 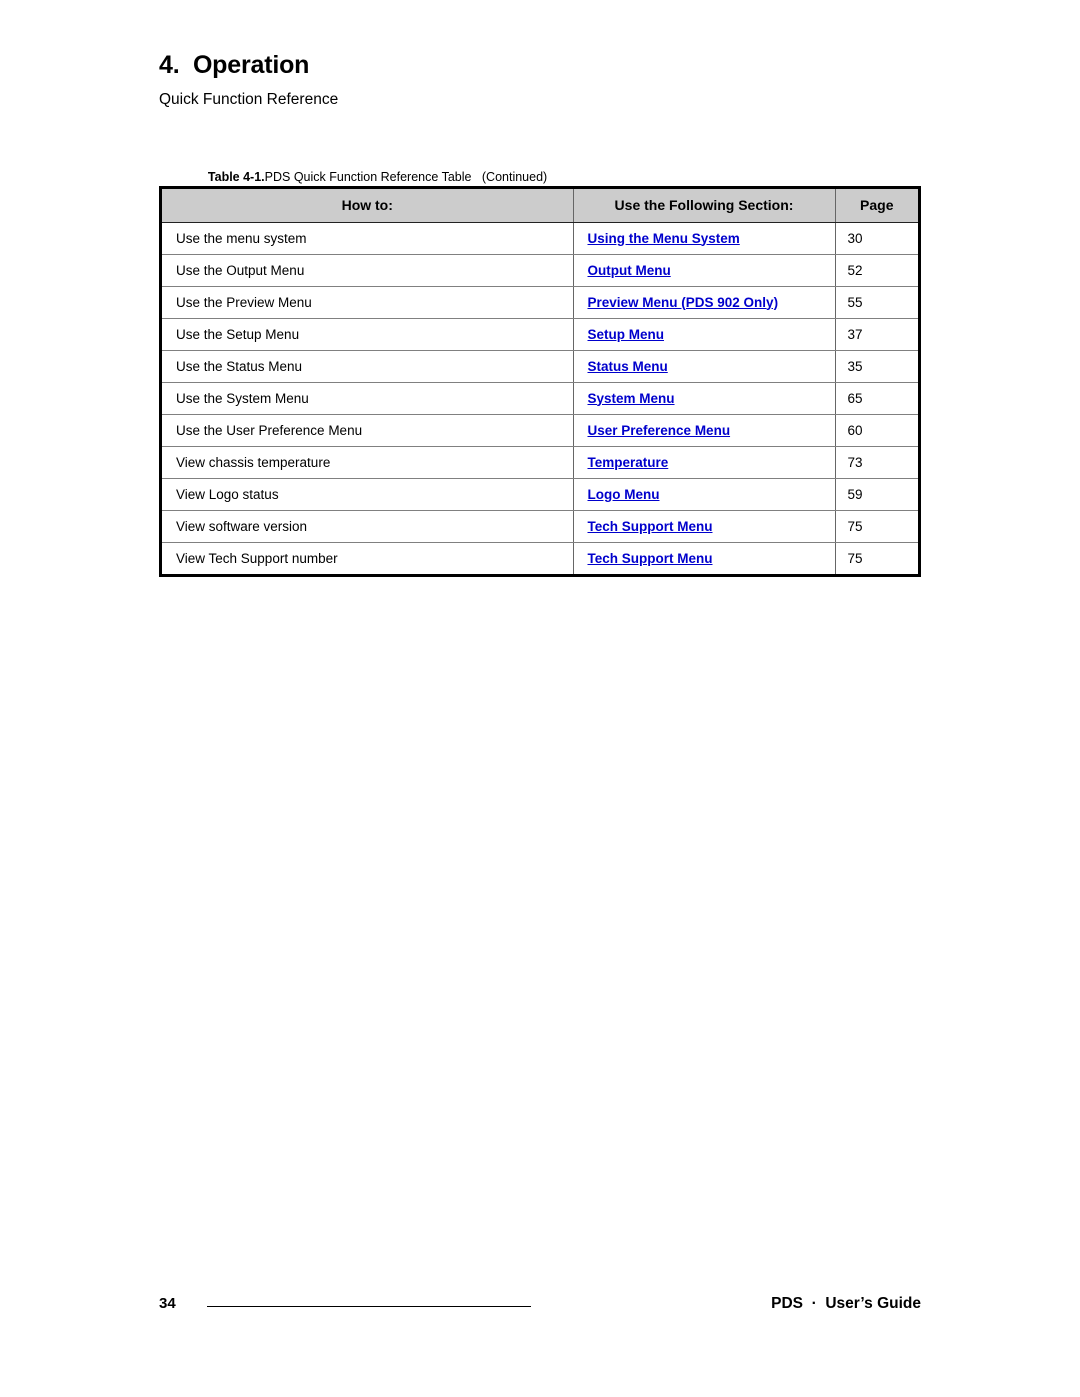 I want to click on cell-page-number: 60, so click(x=876, y=430).